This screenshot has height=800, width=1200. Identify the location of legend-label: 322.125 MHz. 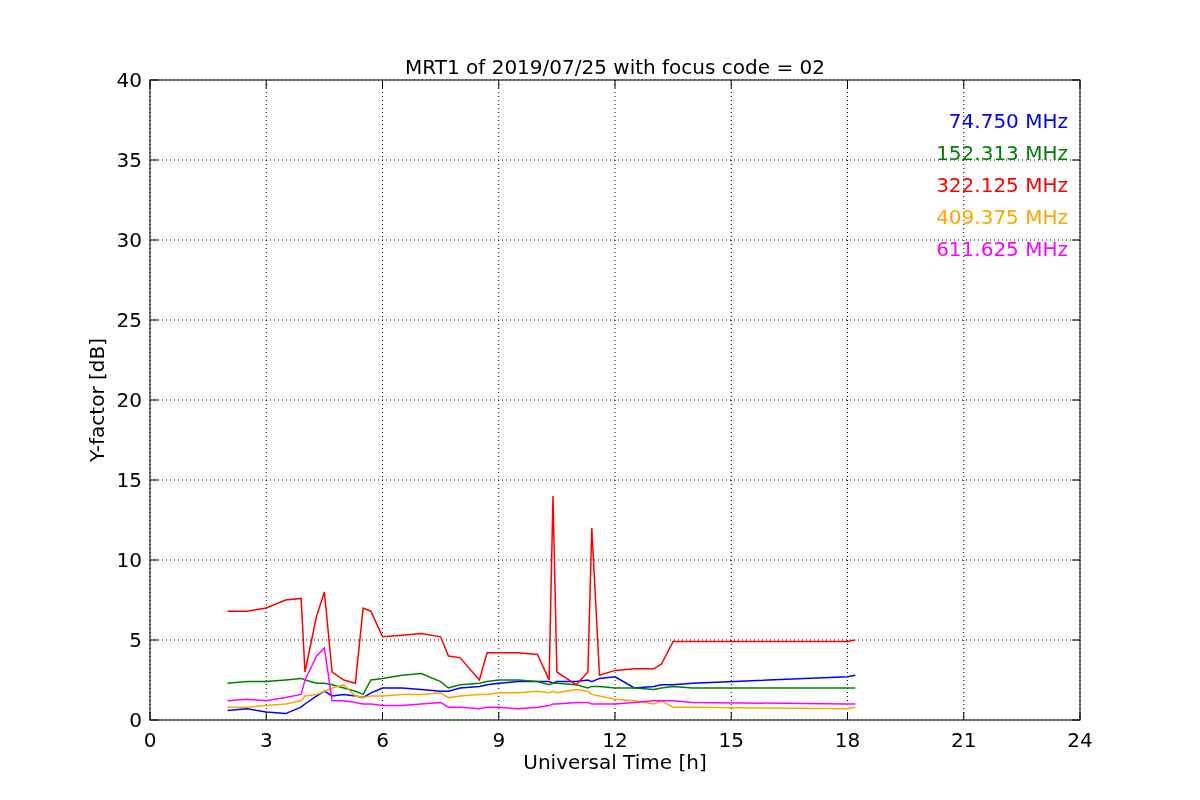
(1002, 185).